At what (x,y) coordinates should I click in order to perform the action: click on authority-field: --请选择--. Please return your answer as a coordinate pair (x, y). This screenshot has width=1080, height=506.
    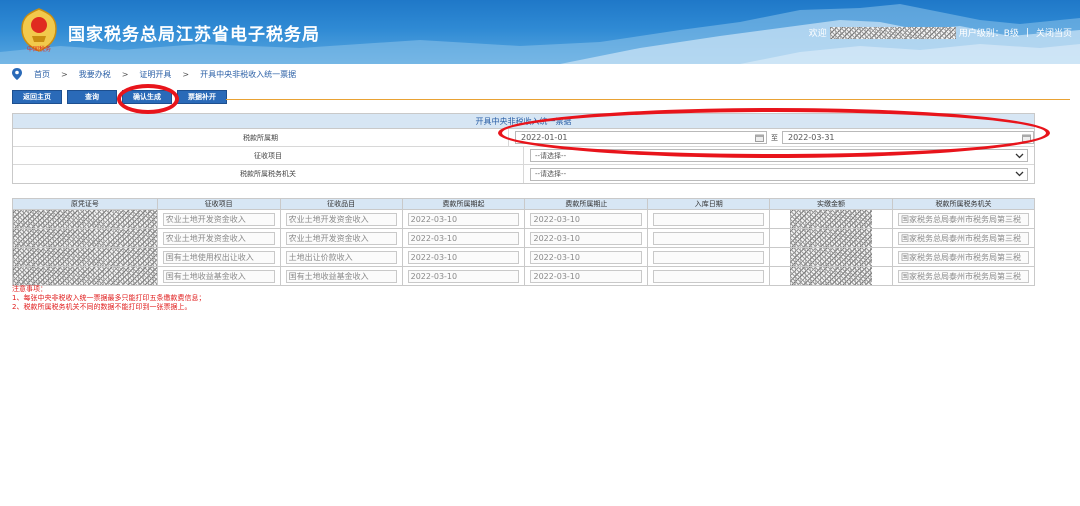
    Looking at the image, I should click on (779, 174).